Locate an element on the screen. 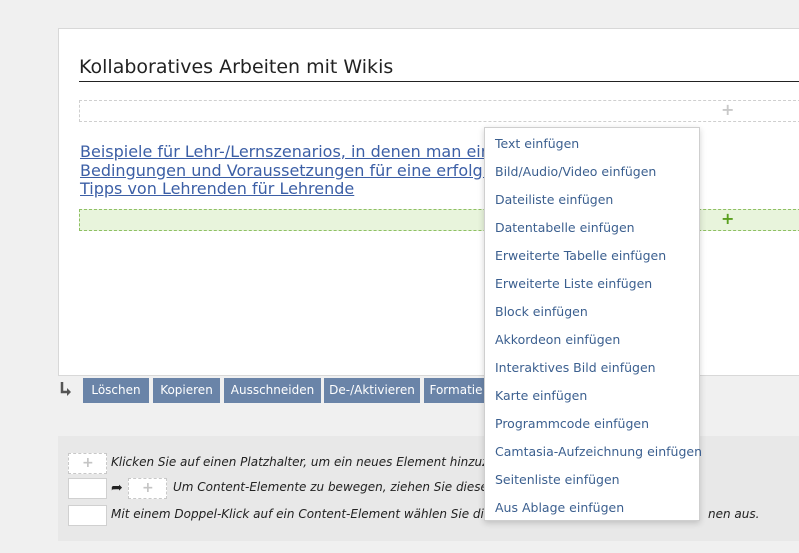  add-plus-icon-active: + is located at coordinates (727, 219).